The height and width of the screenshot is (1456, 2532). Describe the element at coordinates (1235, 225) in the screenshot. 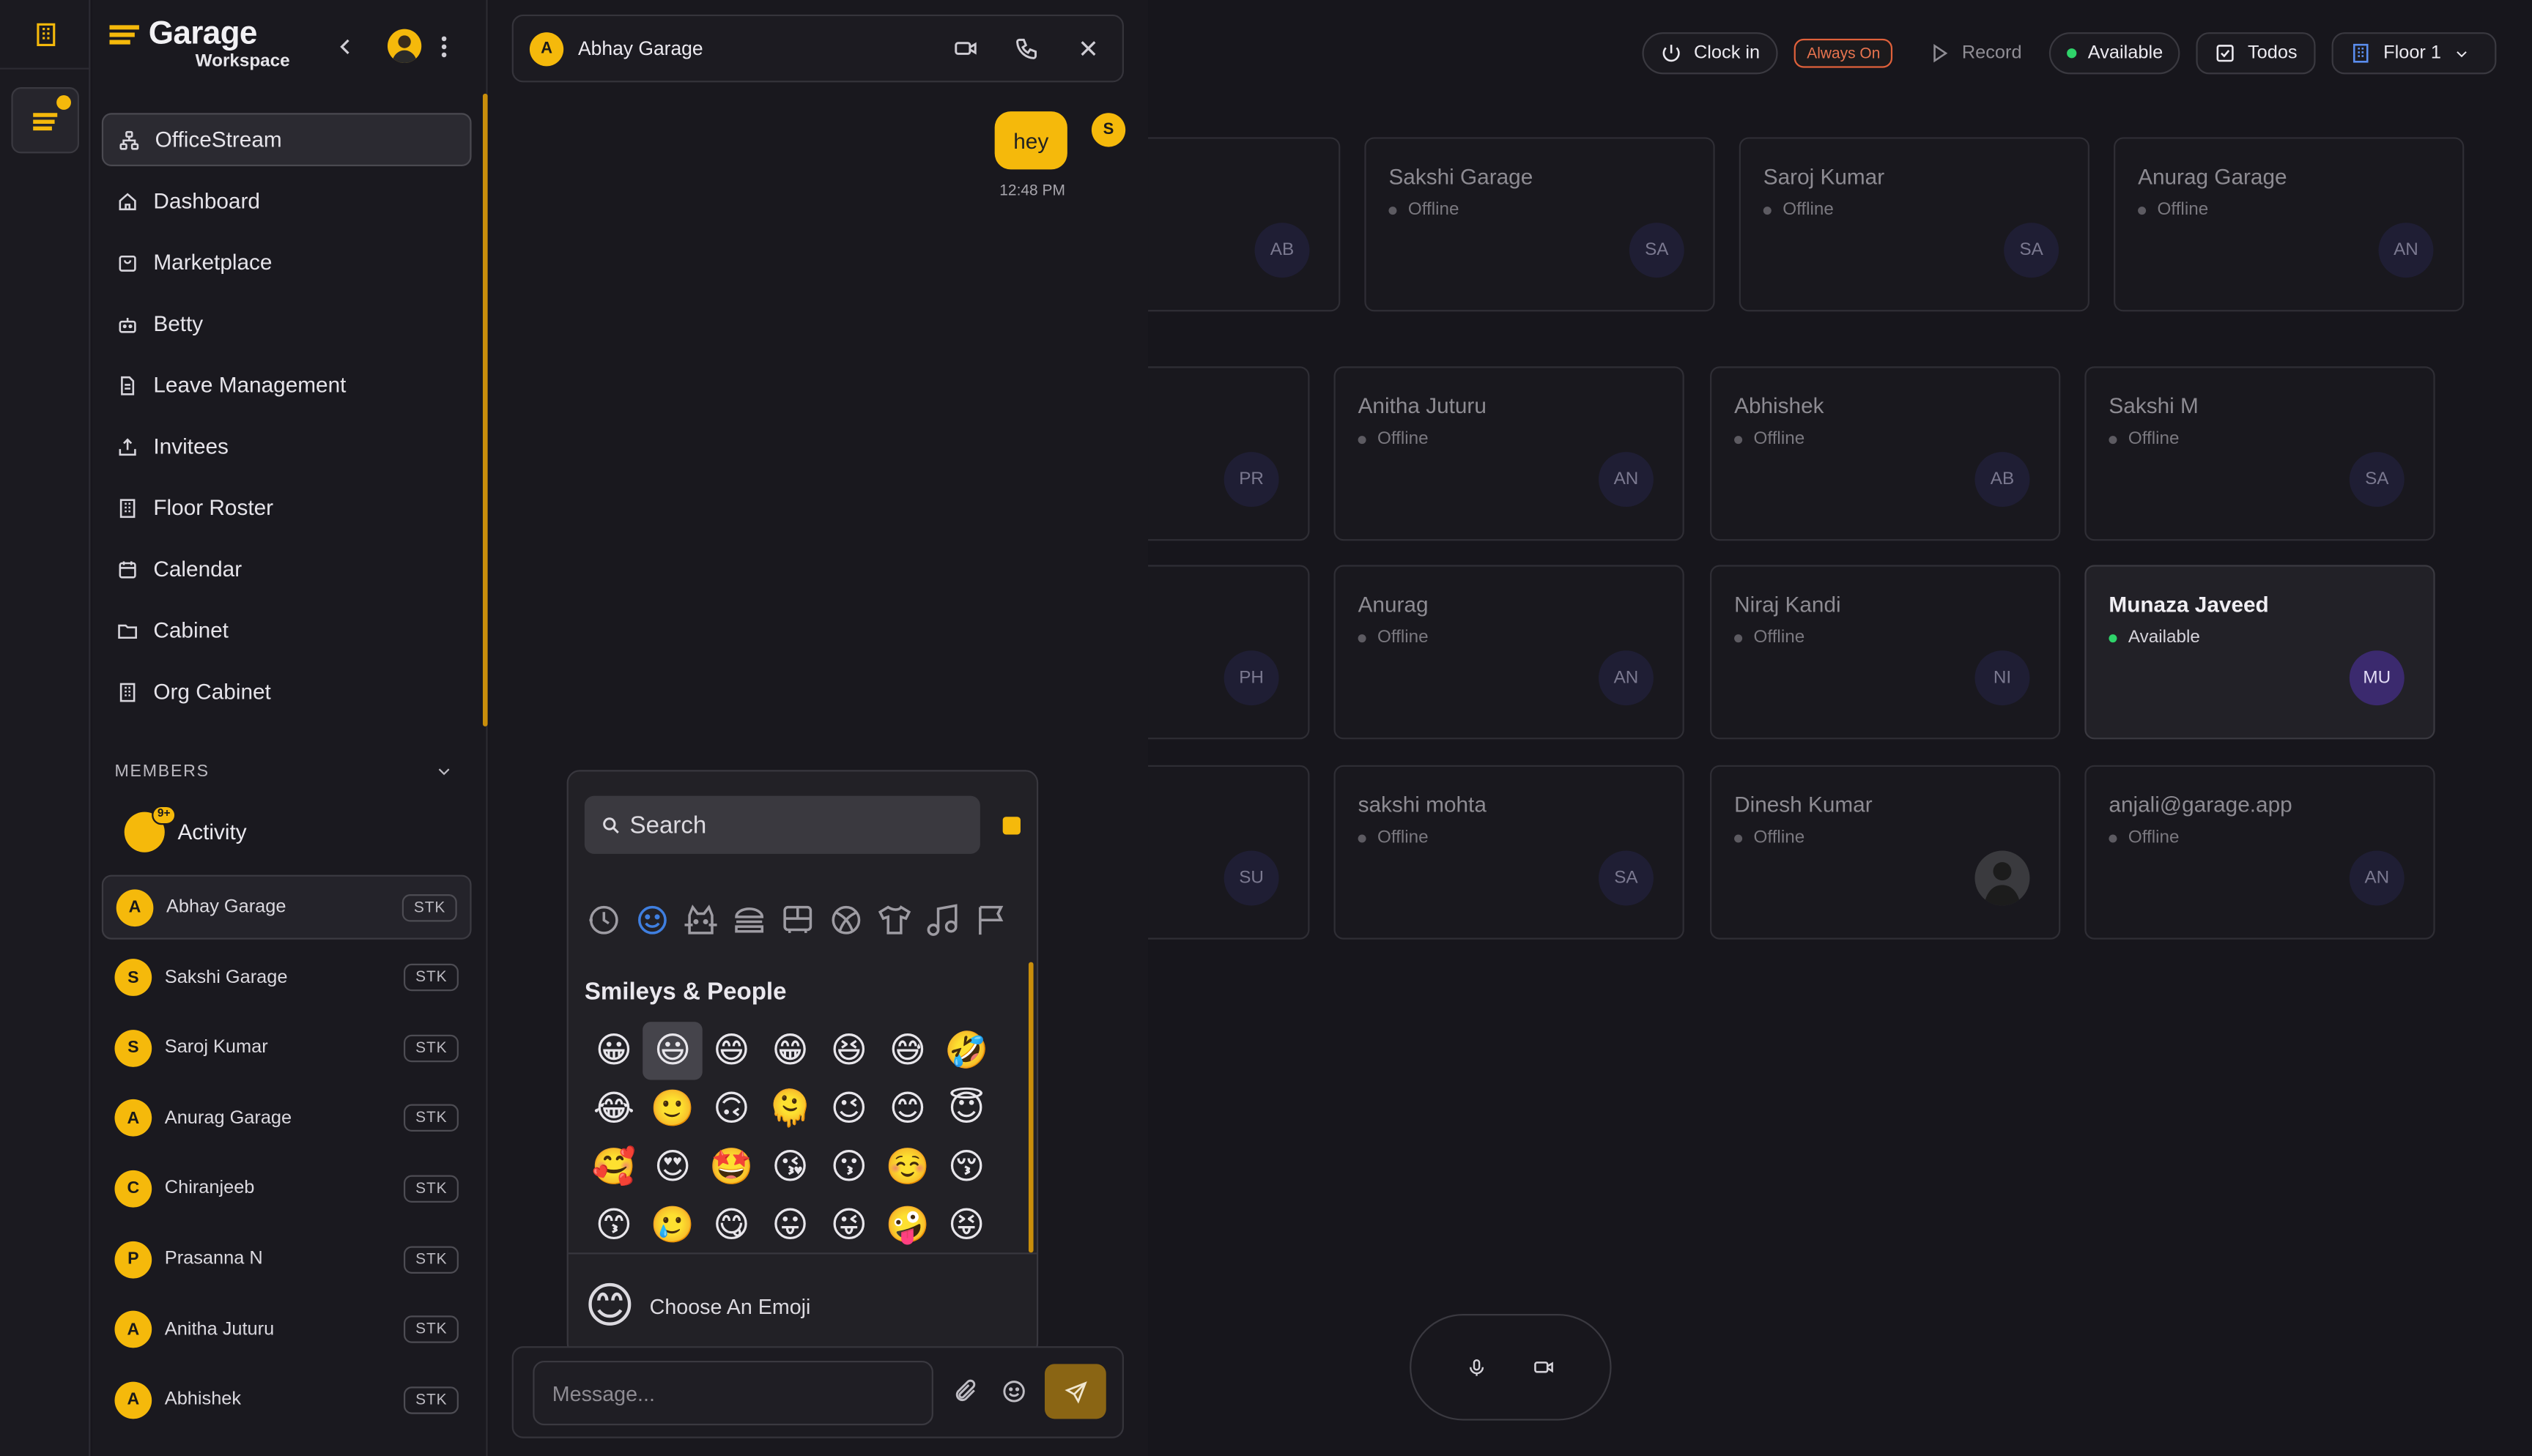

I see `desk-card: AB` at that location.